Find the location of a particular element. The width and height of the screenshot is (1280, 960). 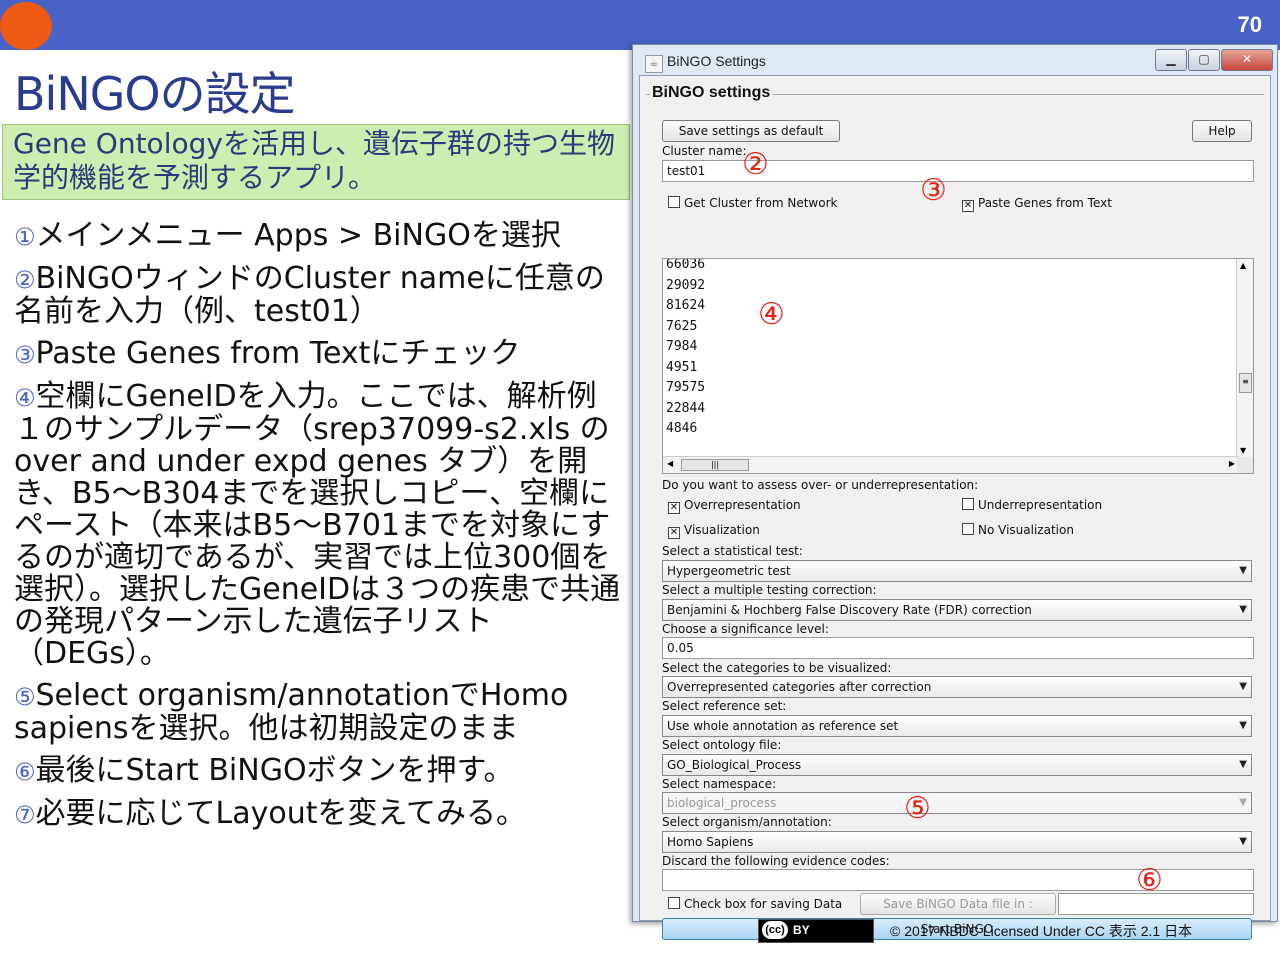

reference-select: Use whole annotation as reference set ▼ is located at coordinates (957, 726).